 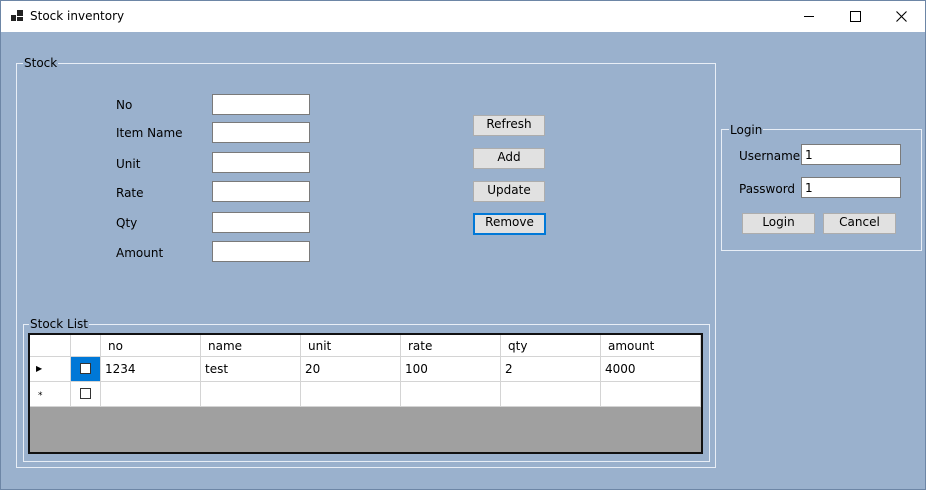 I want to click on amount-label: Amount, so click(x=140, y=253).